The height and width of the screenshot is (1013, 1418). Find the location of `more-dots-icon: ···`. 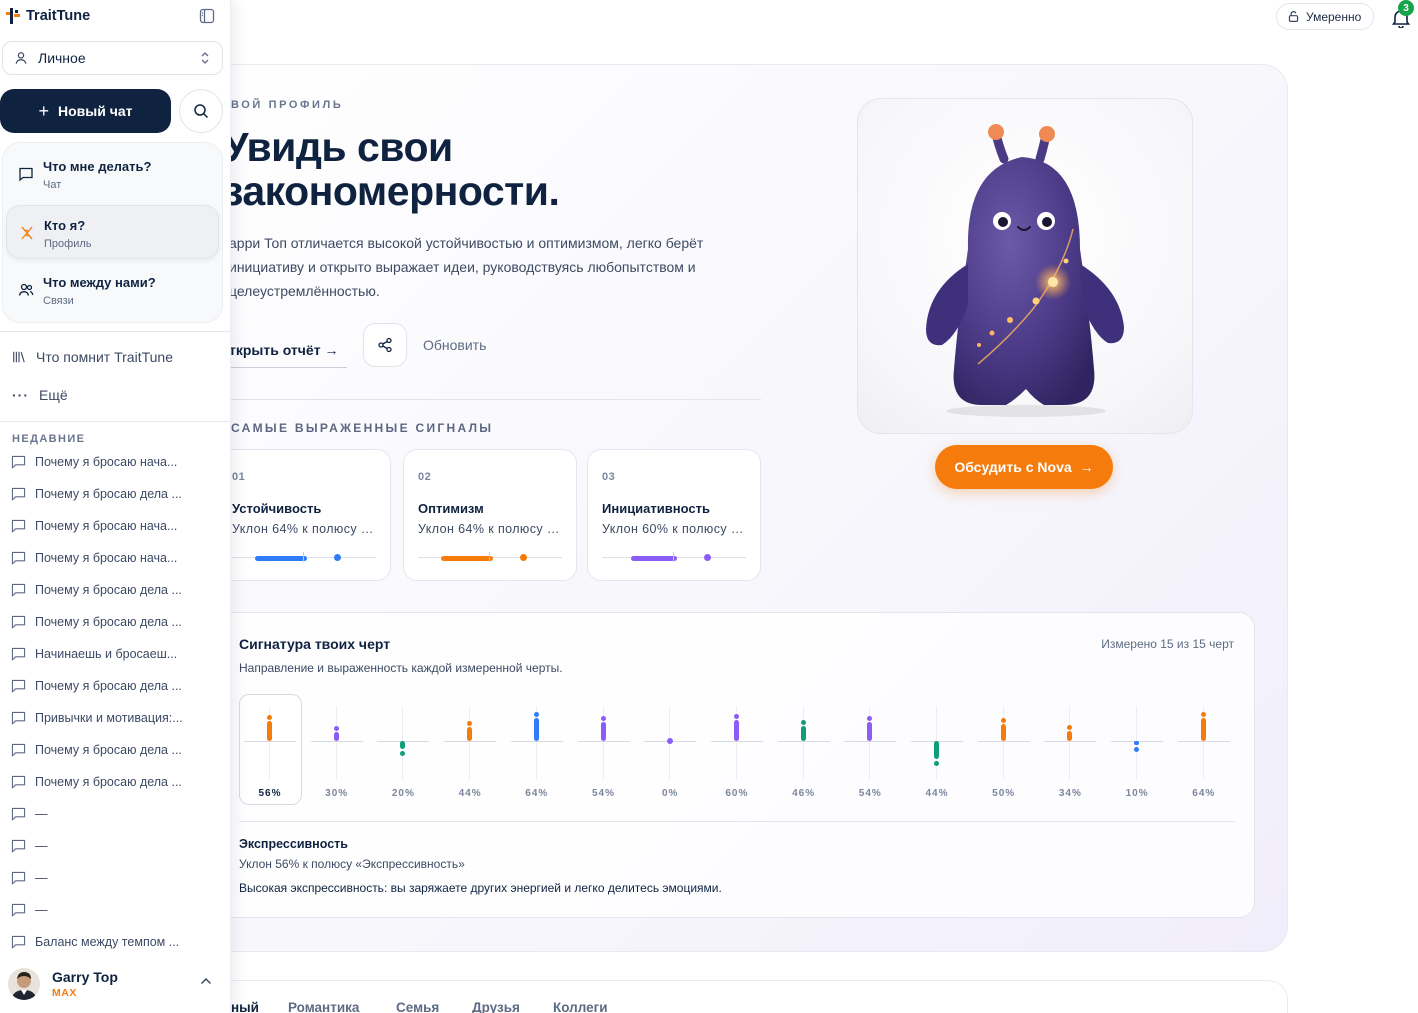

more-dots-icon: ··· is located at coordinates (20, 395).